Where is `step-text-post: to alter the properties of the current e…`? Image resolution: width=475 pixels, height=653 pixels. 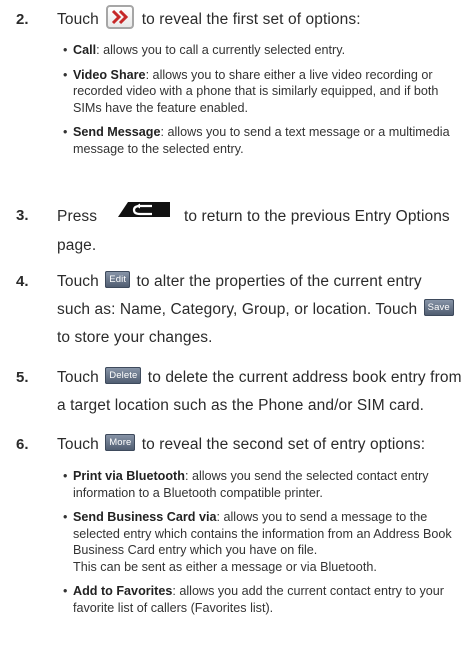
step-text-post: to alter the properties of the current e… is located at coordinates (279, 281).